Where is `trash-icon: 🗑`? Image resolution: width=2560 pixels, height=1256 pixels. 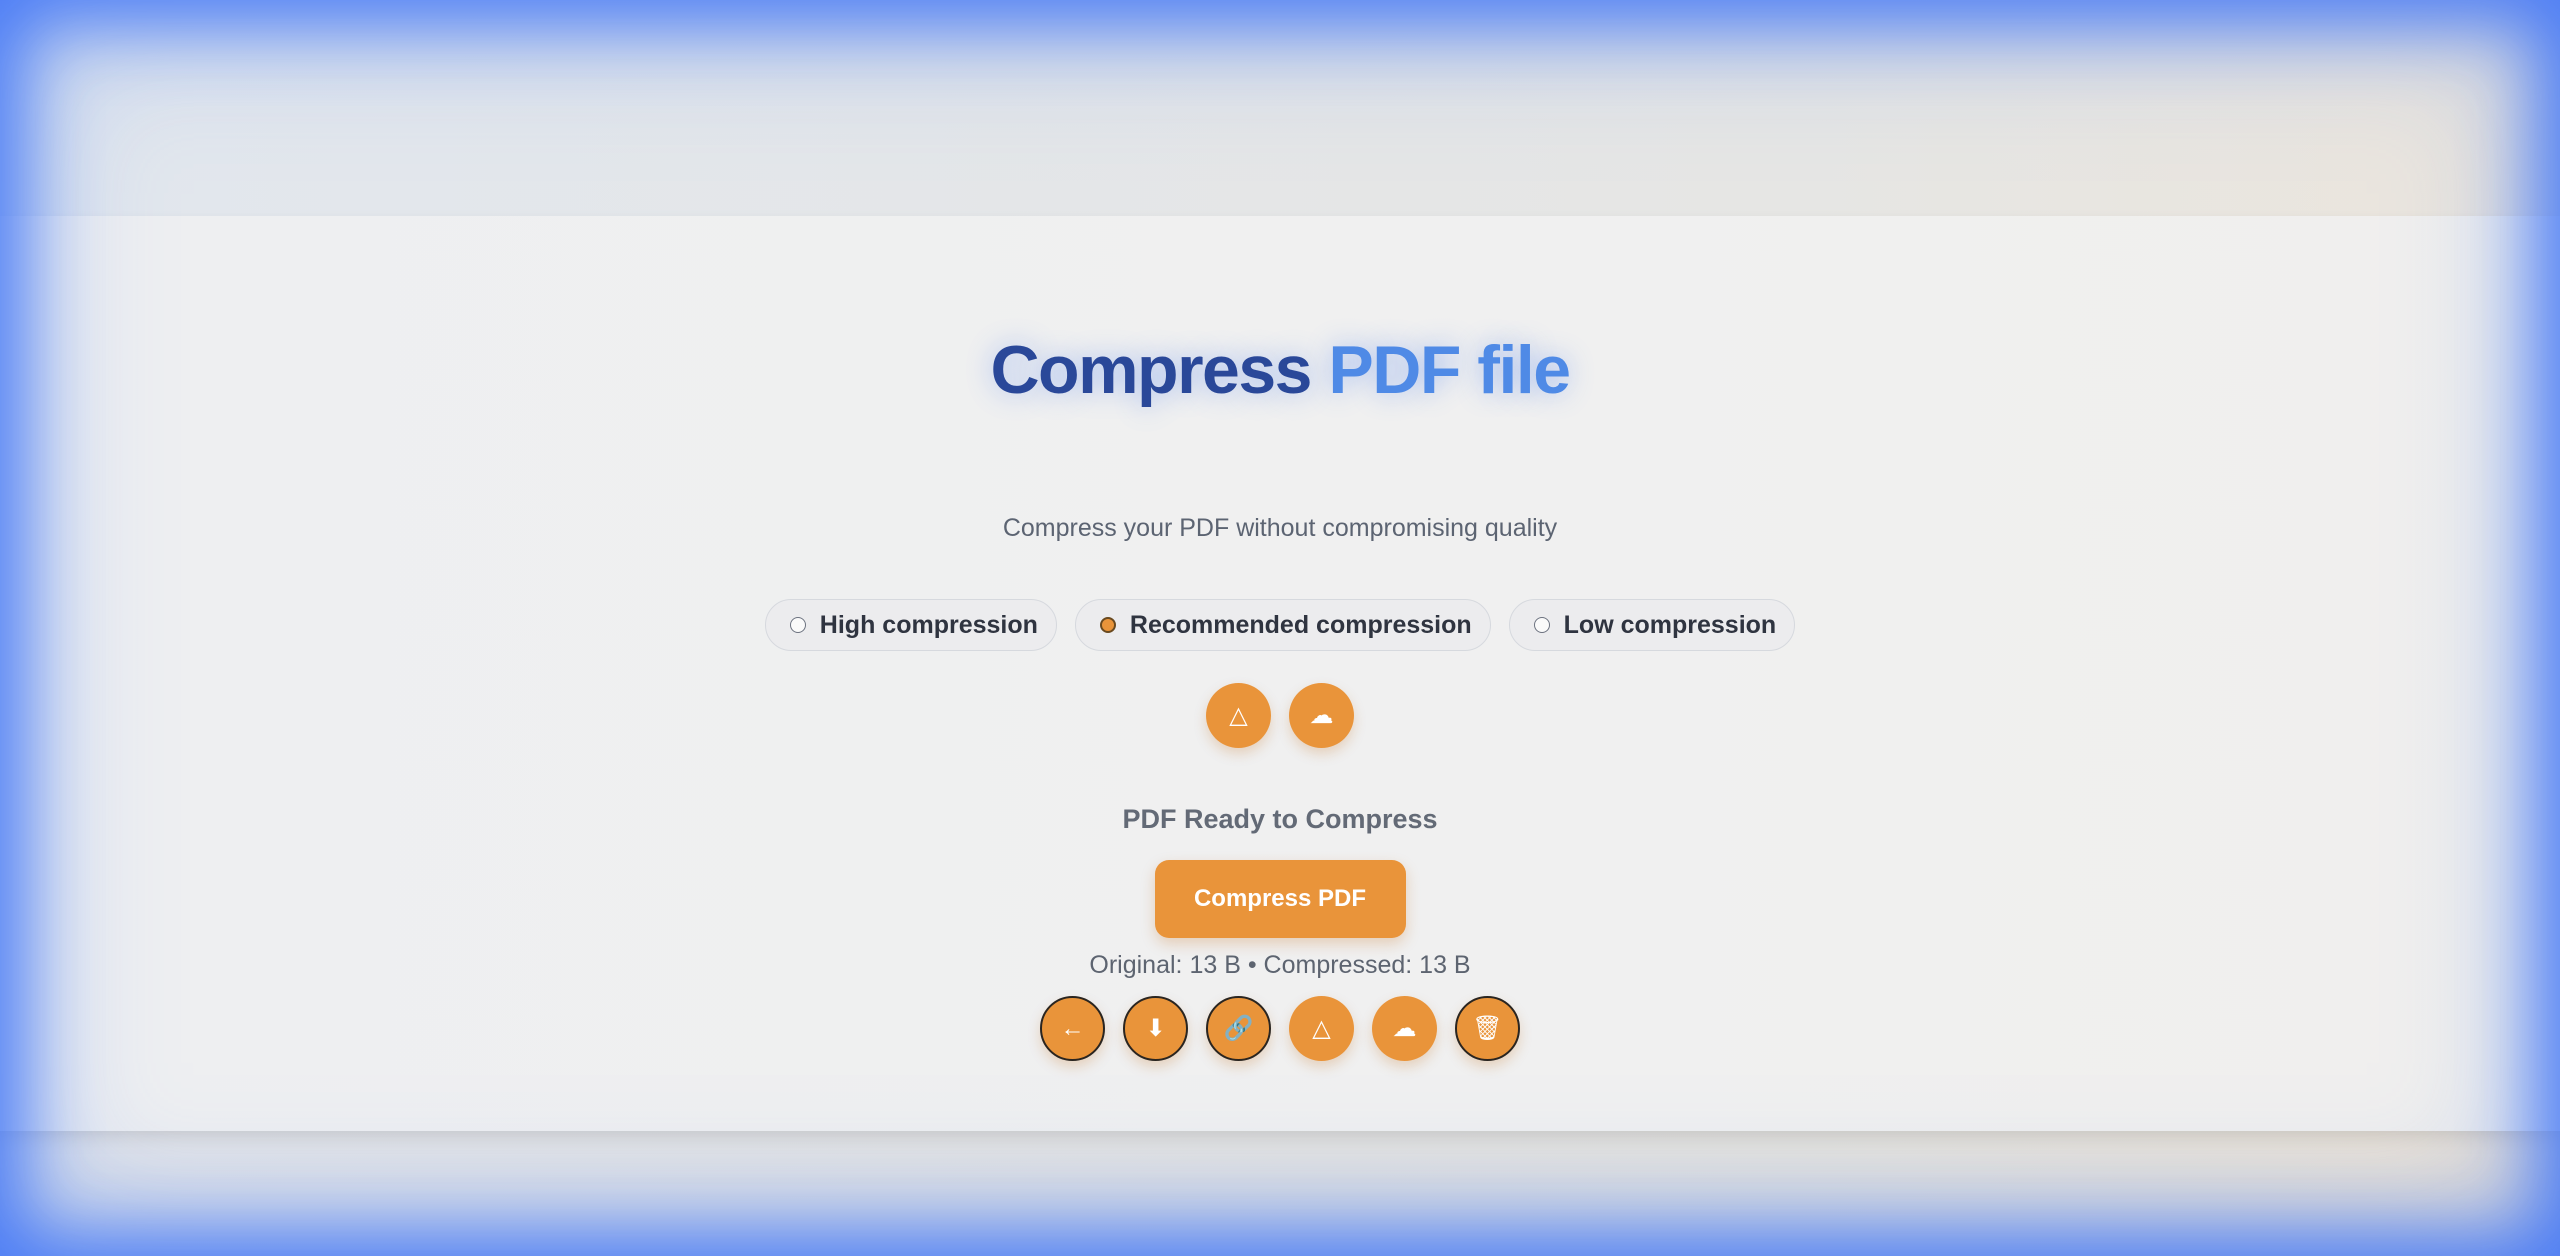 trash-icon: 🗑 is located at coordinates (1487, 1028).